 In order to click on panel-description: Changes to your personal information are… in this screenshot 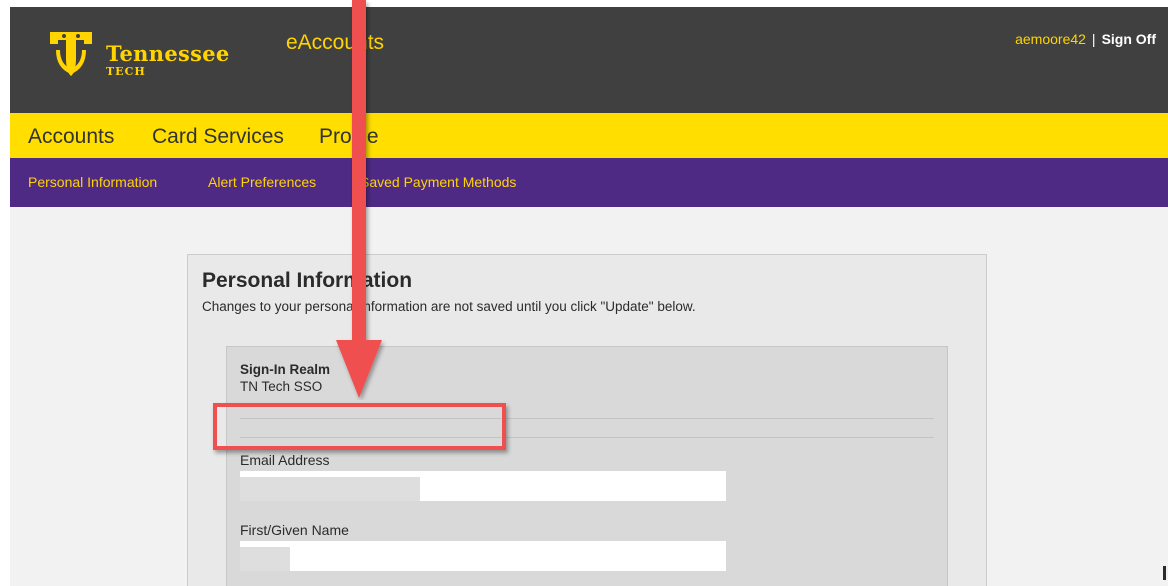, I will do `click(449, 306)`.